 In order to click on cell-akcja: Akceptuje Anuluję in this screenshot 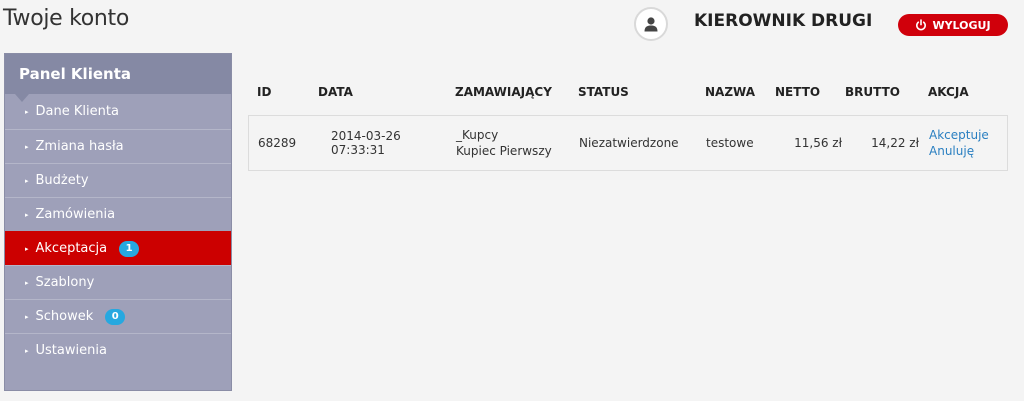, I will do `click(965, 143)`.